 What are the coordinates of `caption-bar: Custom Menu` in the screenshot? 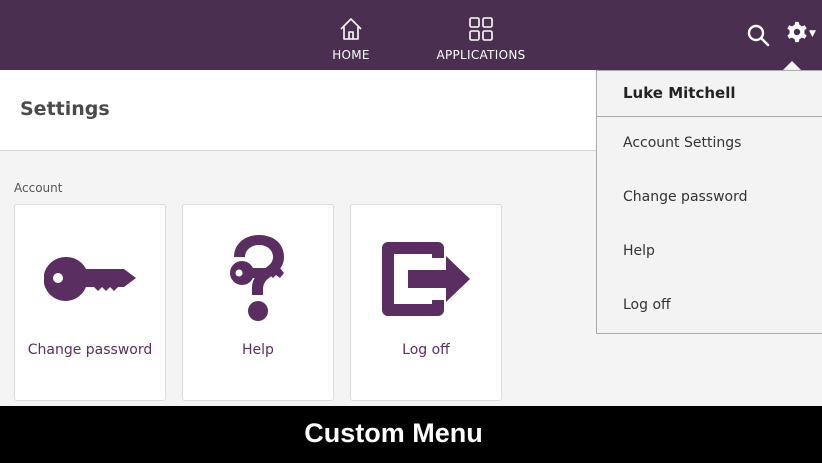 It's located at (411, 434).